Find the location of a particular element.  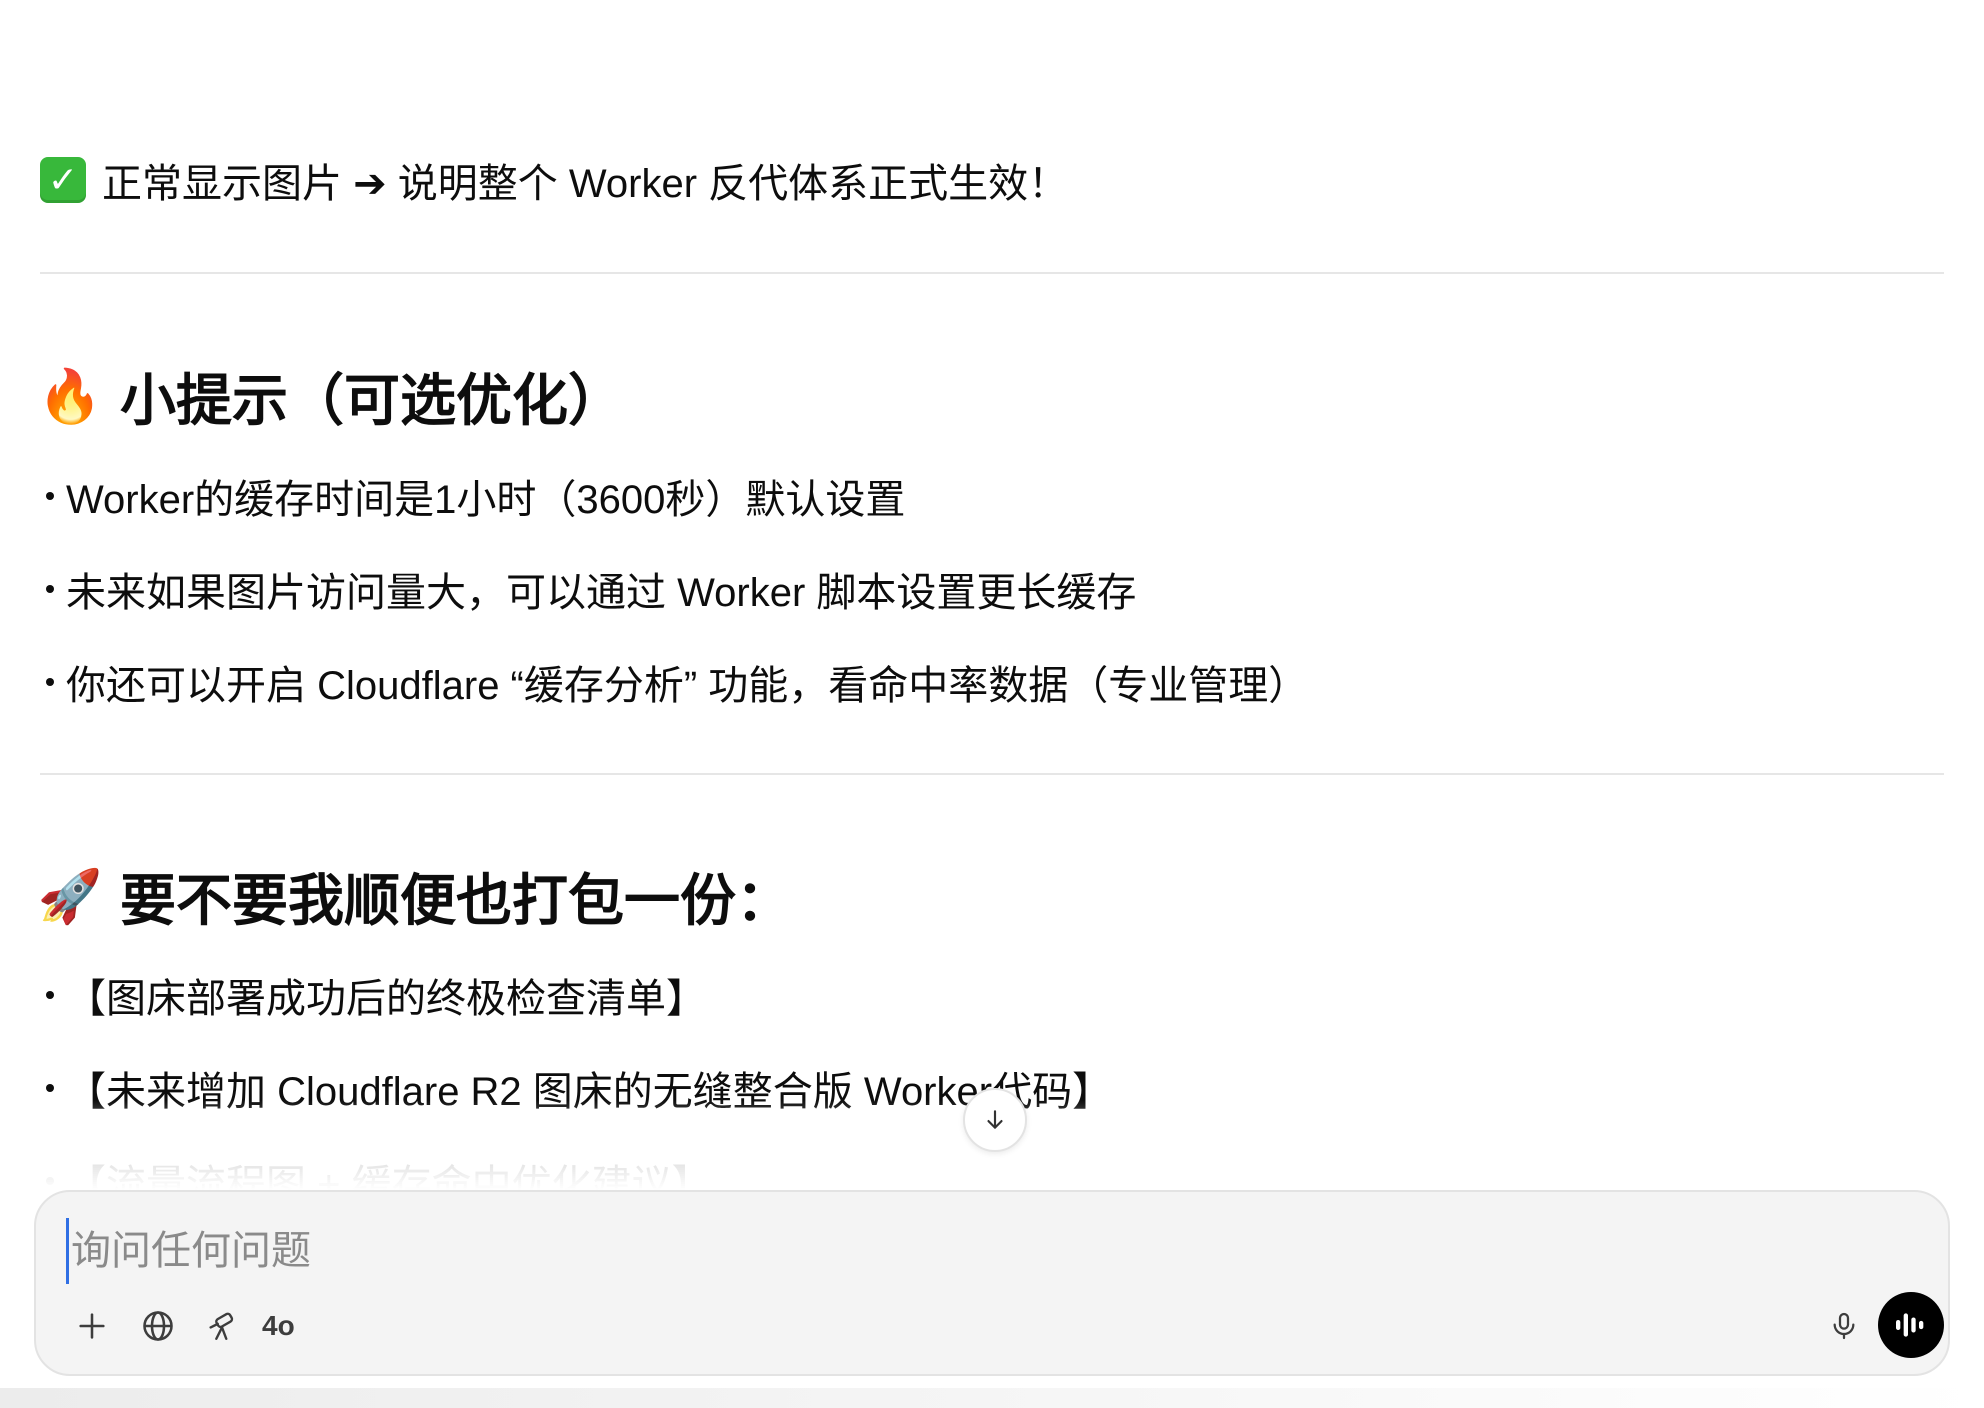

tips-heading: 🔥 小提示（可选优化） is located at coordinates (332, 396).